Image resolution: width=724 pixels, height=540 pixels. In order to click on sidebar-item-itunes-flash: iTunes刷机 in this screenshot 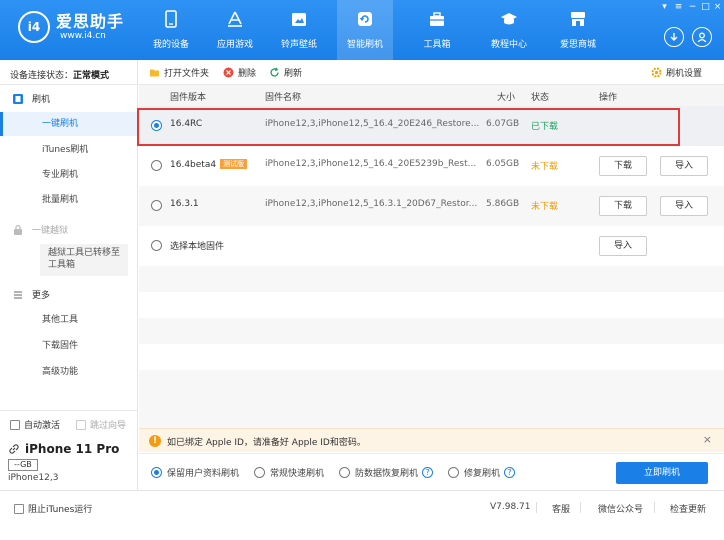, I will do `click(68, 150)`.